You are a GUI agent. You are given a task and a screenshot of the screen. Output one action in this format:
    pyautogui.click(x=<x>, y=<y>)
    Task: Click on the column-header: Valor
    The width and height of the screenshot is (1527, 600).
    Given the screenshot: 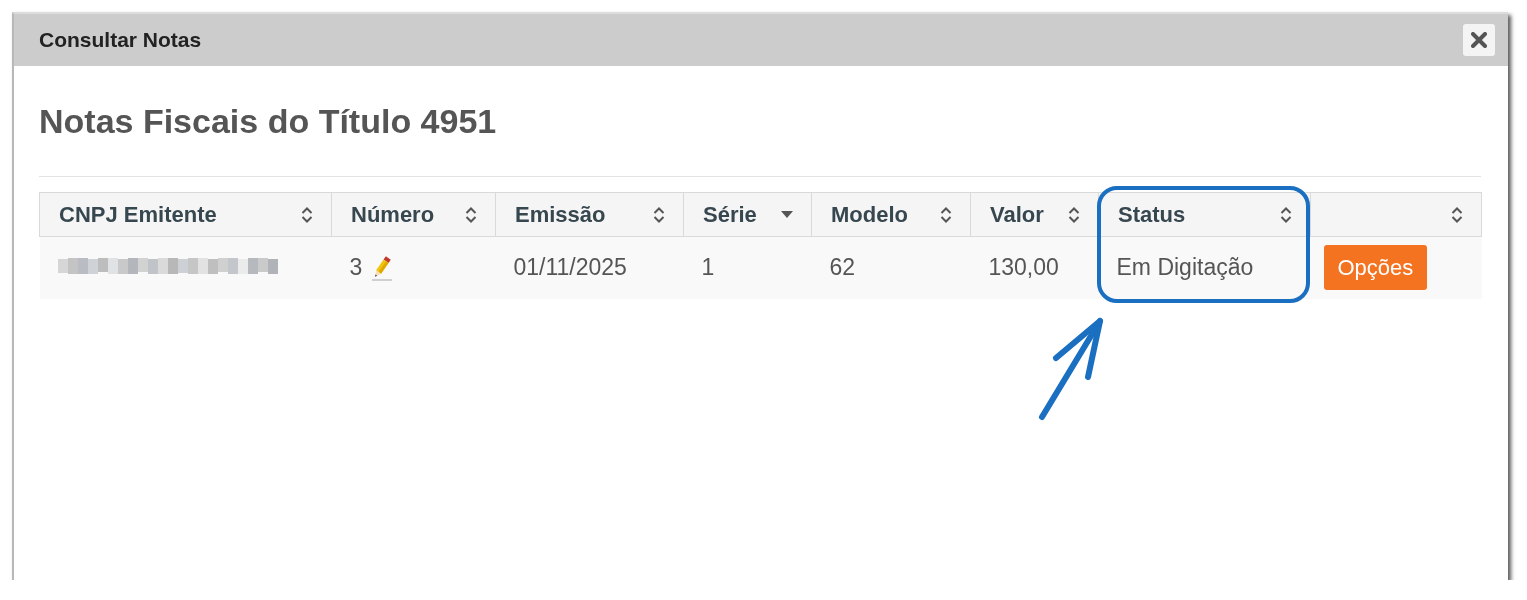 What is the action you would take?
    pyautogui.click(x=1034, y=214)
    